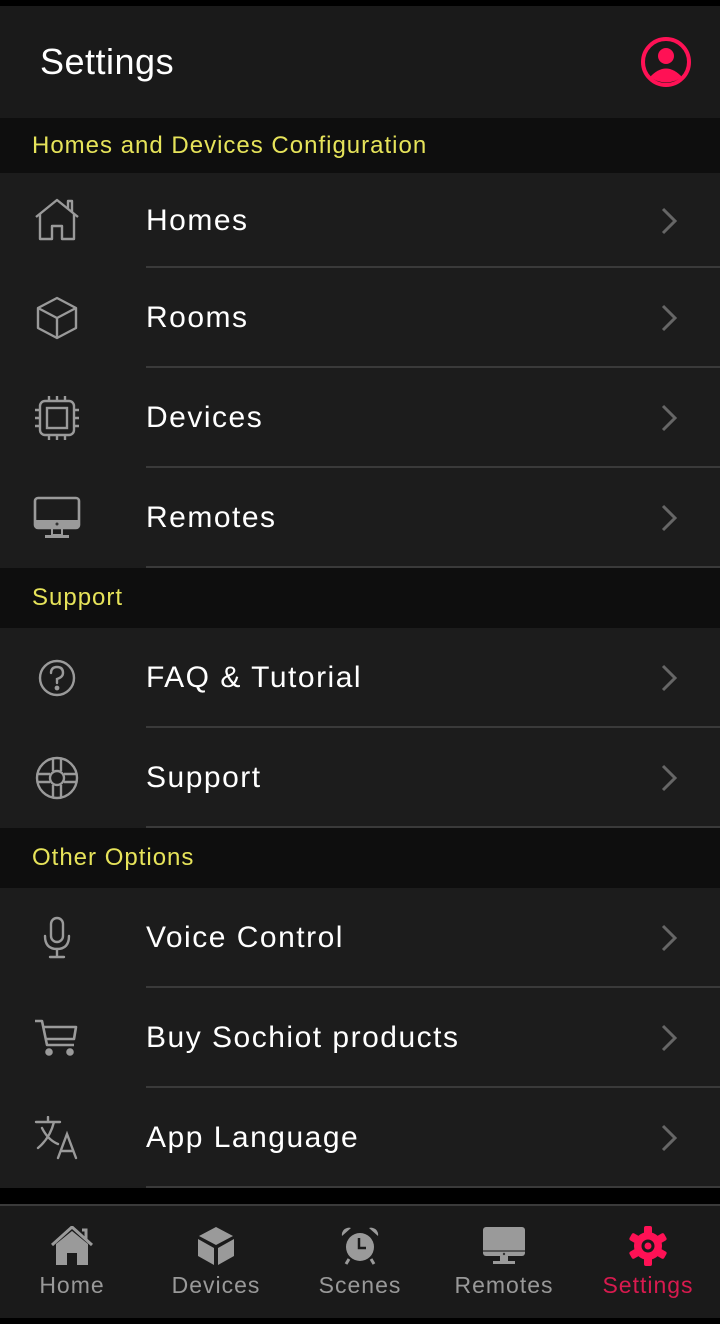  I want to click on alarm-clock-icon, so click(360, 1246).